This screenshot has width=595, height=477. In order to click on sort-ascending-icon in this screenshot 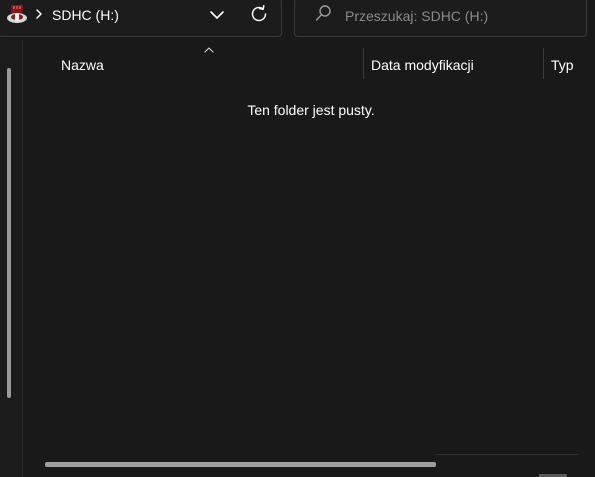, I will do `click(209, 50)`.